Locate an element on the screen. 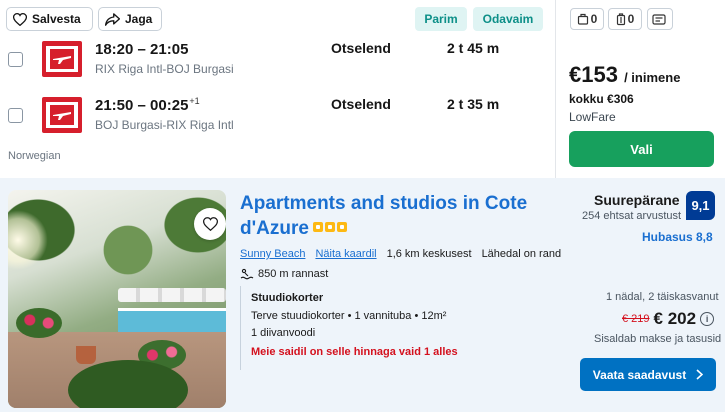 The width and height of the screenshot is (725, 412). fare-details-button is located at coordinates (660, 19).